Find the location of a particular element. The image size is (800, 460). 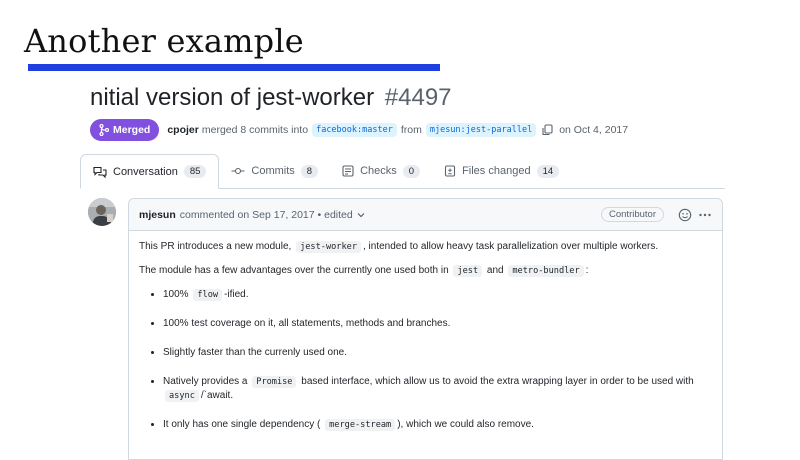

title-underline is located at coordinates (234, 67).